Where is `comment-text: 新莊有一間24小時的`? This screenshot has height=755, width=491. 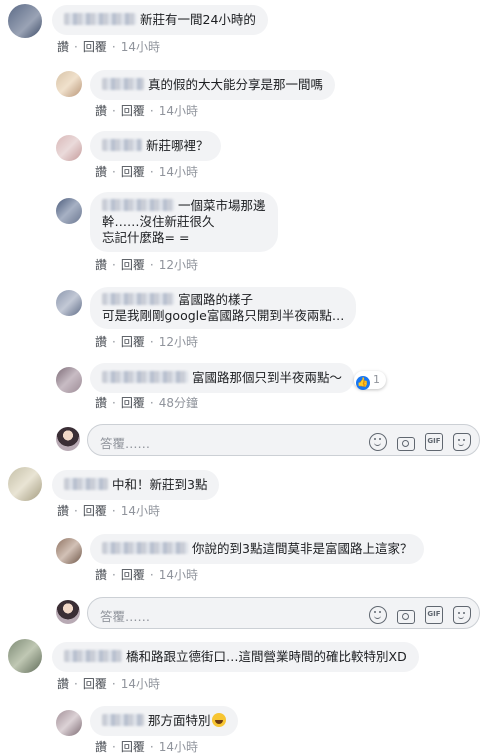
comment-text: 新莊有一間24小時的 is located at coordinates (198, 19).